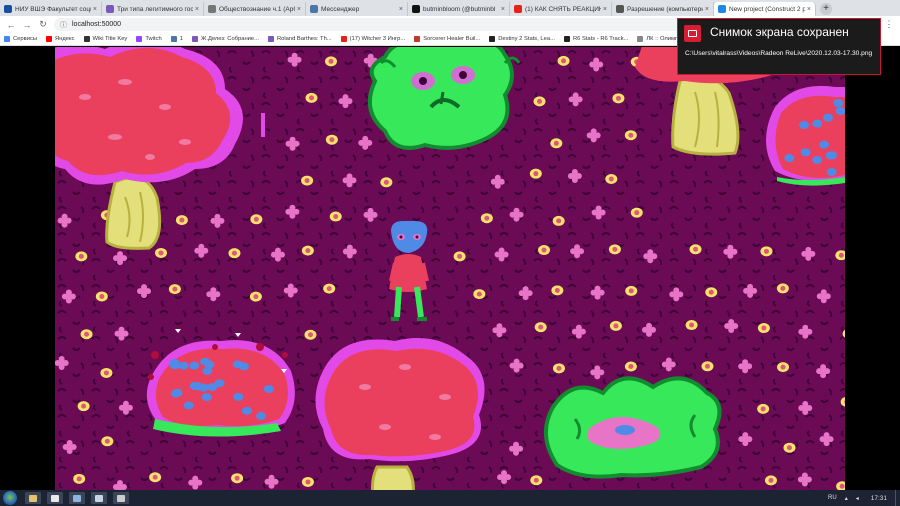 Image resolution: width=900 pixels, height=506 pixels. Describe the element at coordinates (897, 498) in the screenshot. I see `show-desktop-button` at that location.